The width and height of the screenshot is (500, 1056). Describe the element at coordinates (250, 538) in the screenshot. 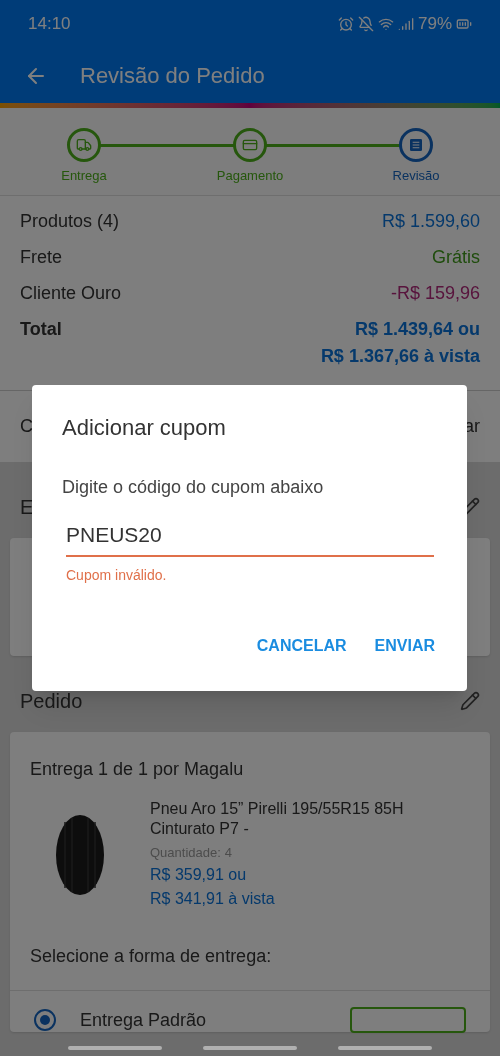

I see `coupon-input: PNEUS20` at that location.